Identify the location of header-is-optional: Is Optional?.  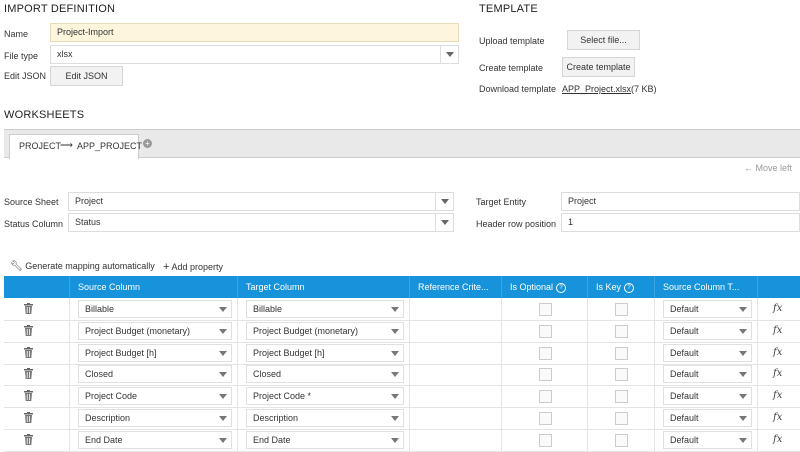
(545, 287).